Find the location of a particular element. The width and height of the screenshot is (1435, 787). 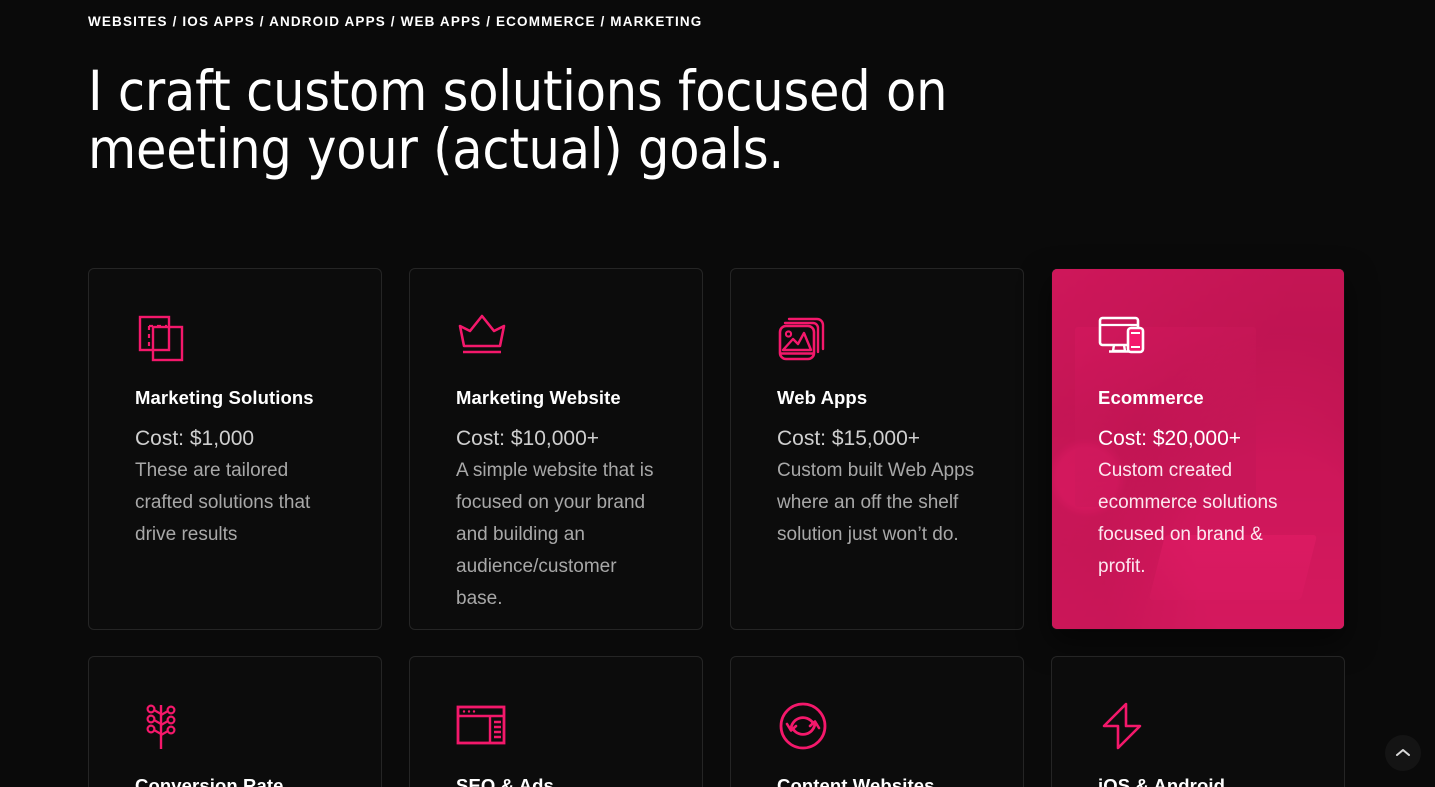

card-cost: Cost: $1,000 is located at coordinates (195, 438).